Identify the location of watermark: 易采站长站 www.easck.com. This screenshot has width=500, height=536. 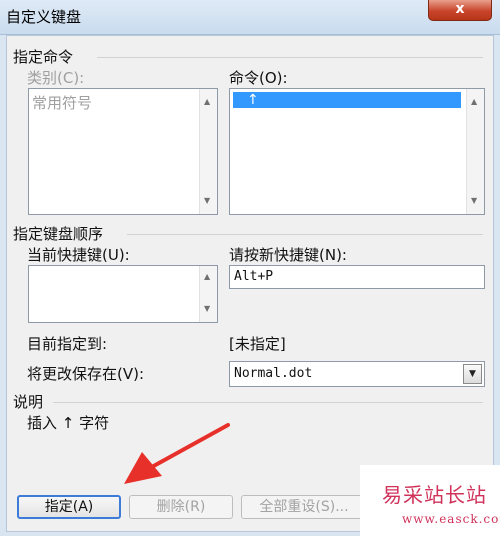
(430, 500).